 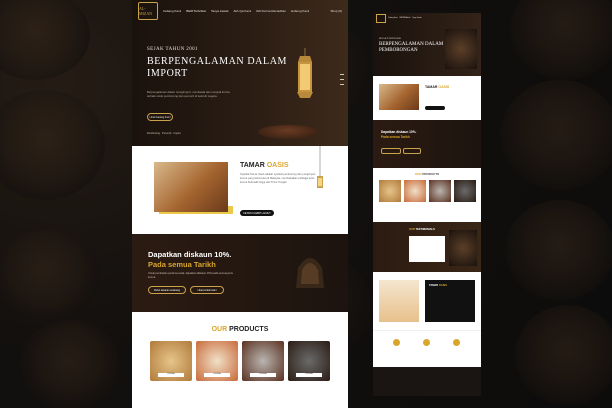 What do you see at coordinates (393, 18) in the screenshot?
I see `m2-nav-item: Cabang Kami` at bounding box center [393, 18].